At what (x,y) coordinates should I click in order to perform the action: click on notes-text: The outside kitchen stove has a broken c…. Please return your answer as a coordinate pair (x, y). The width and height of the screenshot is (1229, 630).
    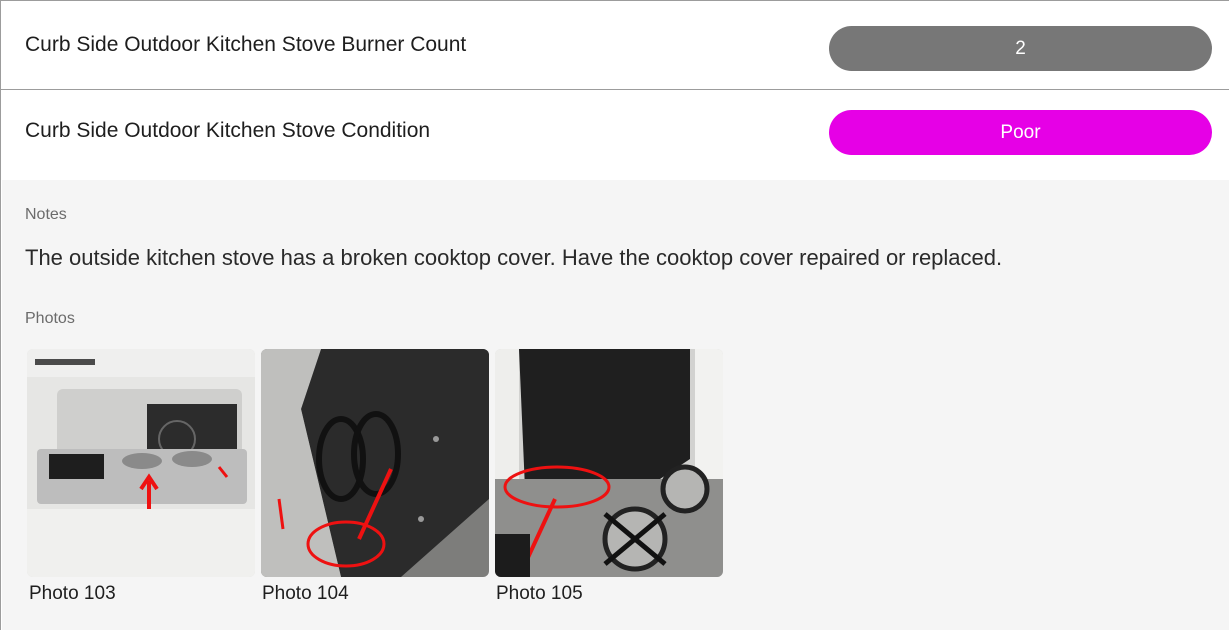
    Looking at the image, I should click on (514, 257).